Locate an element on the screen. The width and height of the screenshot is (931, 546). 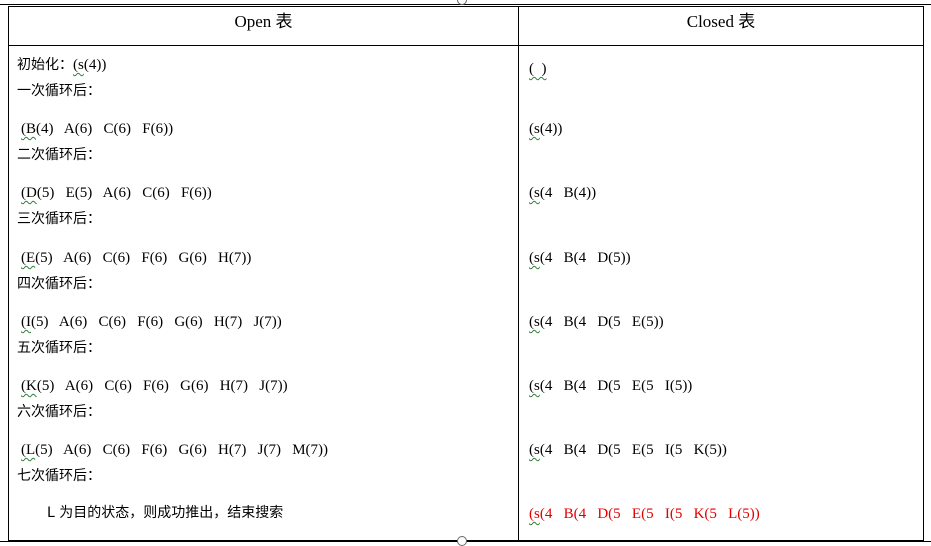
open-row-8-wave: (I is located at coordinates (26, 322).